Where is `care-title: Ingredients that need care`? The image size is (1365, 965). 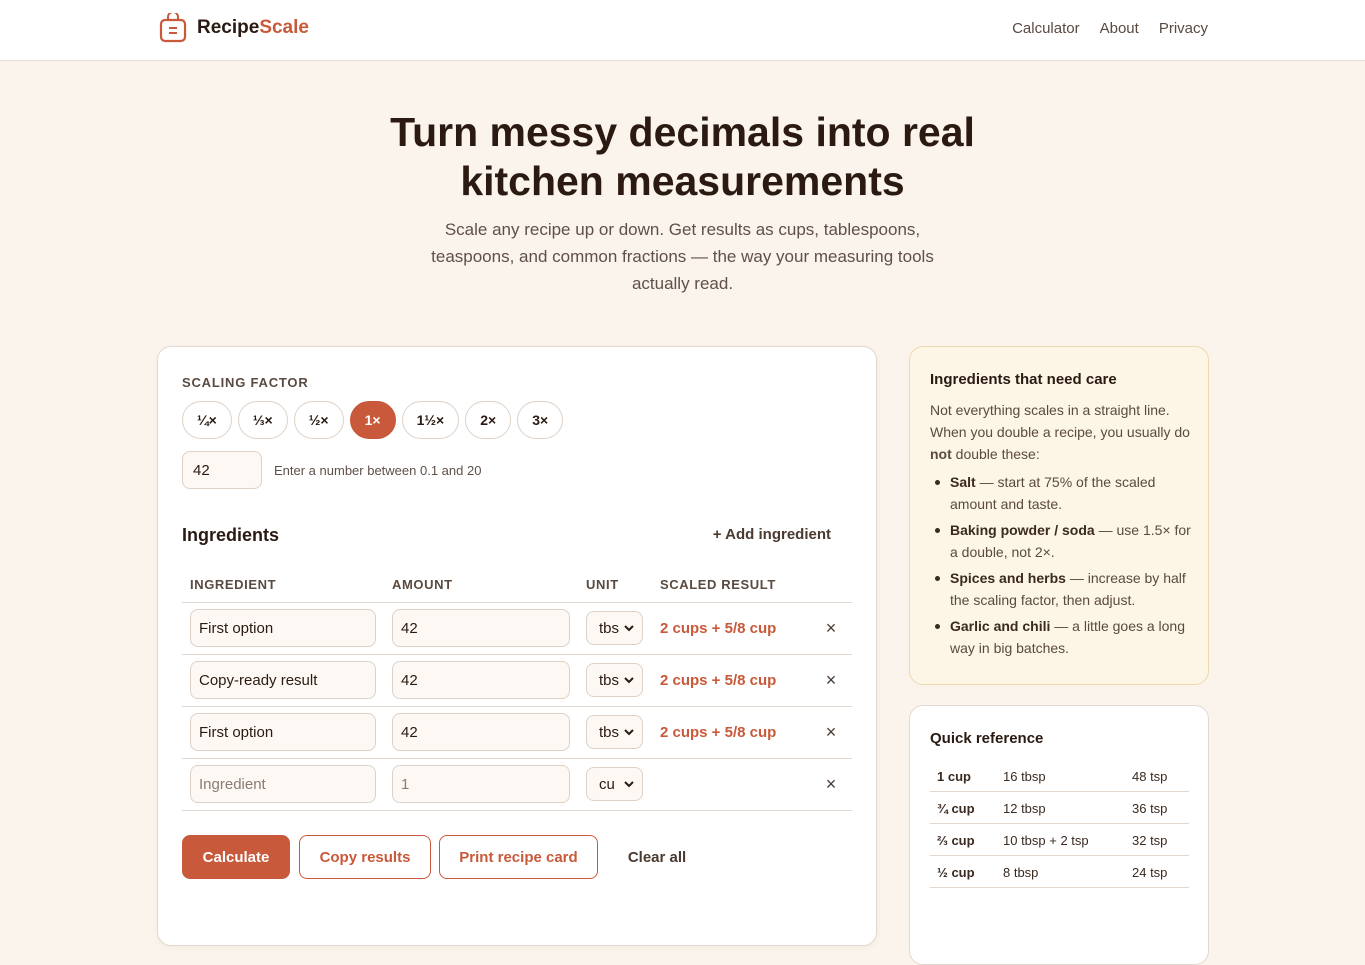
care-title: Ingredients that need care is located at coordinates (1023, 379).